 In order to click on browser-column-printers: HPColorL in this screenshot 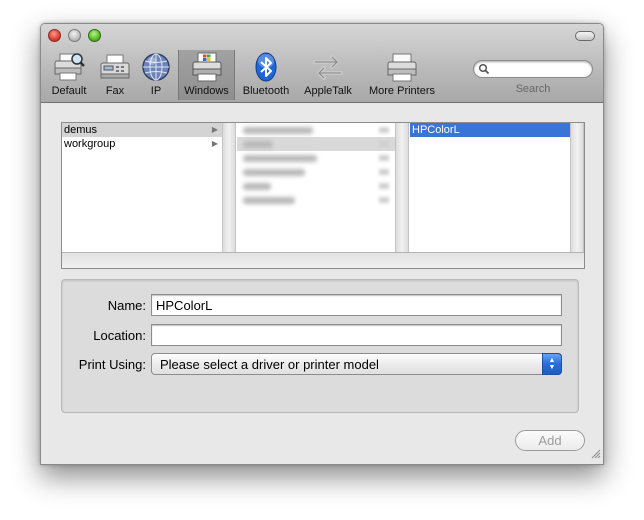, I will do `click(490, 187)`.